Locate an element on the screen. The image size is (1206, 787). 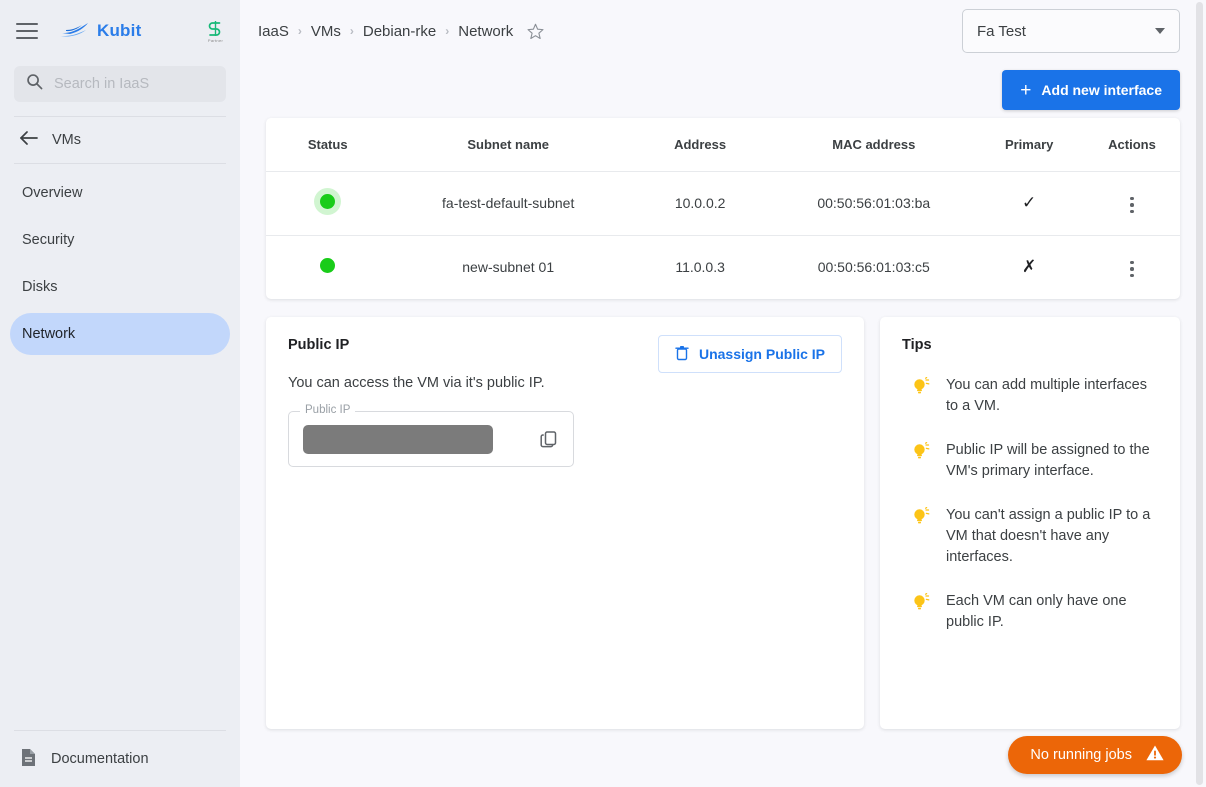
sidebar-item-disks: Disks is located at coordinates (120, 287).